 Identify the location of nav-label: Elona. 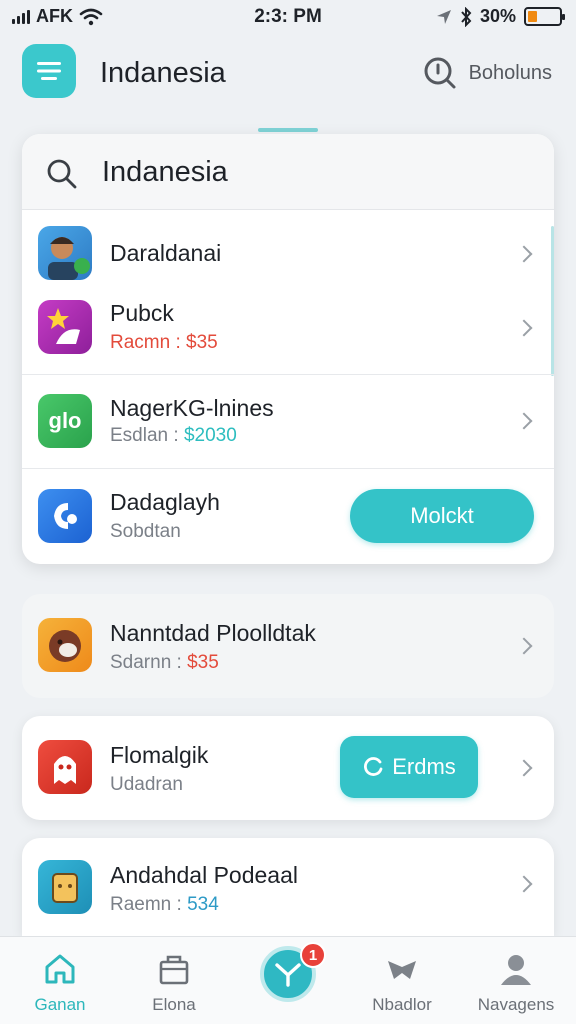
(174, 1004).